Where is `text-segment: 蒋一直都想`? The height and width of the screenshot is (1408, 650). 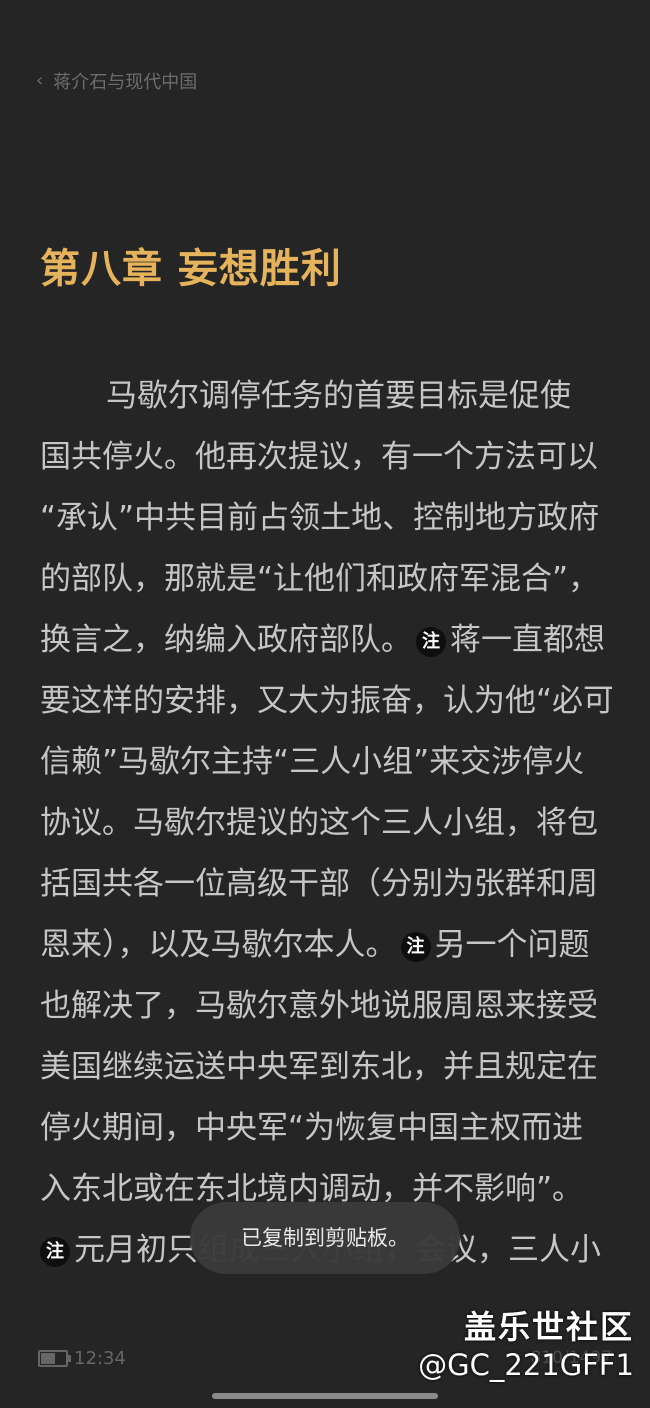 text-segment: 蒋一直都想 is located at coordinates (527, 640).